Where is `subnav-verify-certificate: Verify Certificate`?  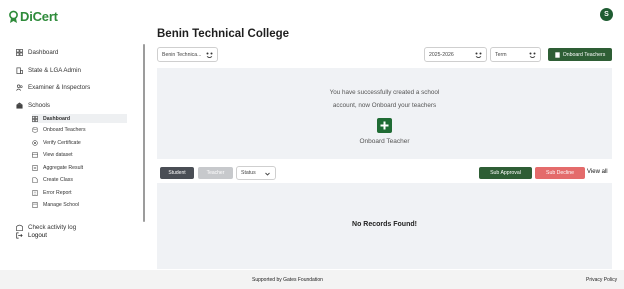
subnav-verify-certificate: Verify Certificate is located at coordinates (56, 143).